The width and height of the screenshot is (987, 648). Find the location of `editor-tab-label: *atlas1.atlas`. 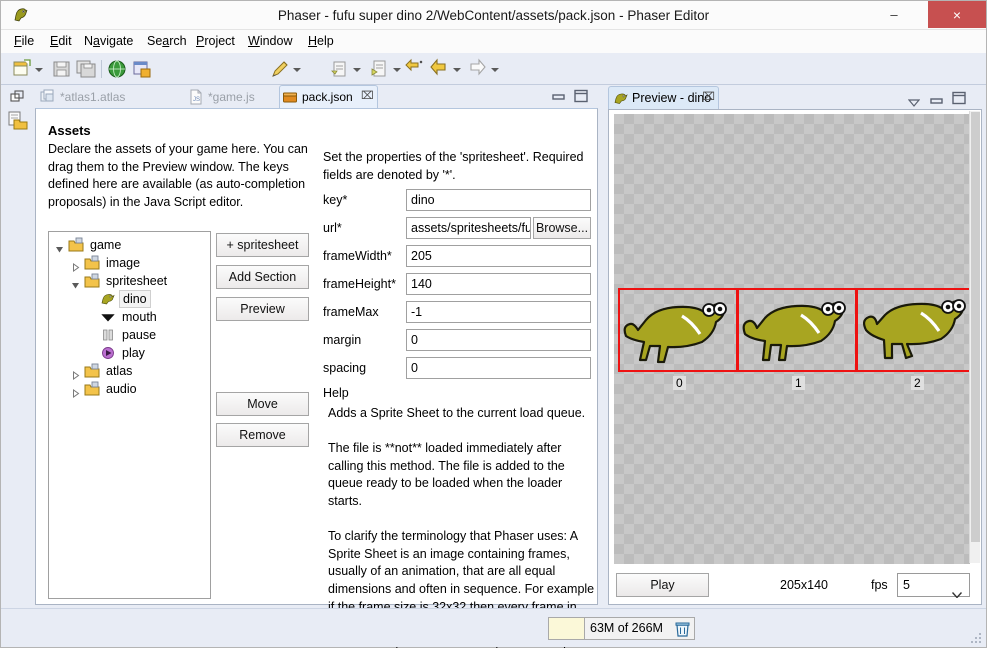

editor-tab-label: *atlas1.atlas is located at coordinates (93, 97).